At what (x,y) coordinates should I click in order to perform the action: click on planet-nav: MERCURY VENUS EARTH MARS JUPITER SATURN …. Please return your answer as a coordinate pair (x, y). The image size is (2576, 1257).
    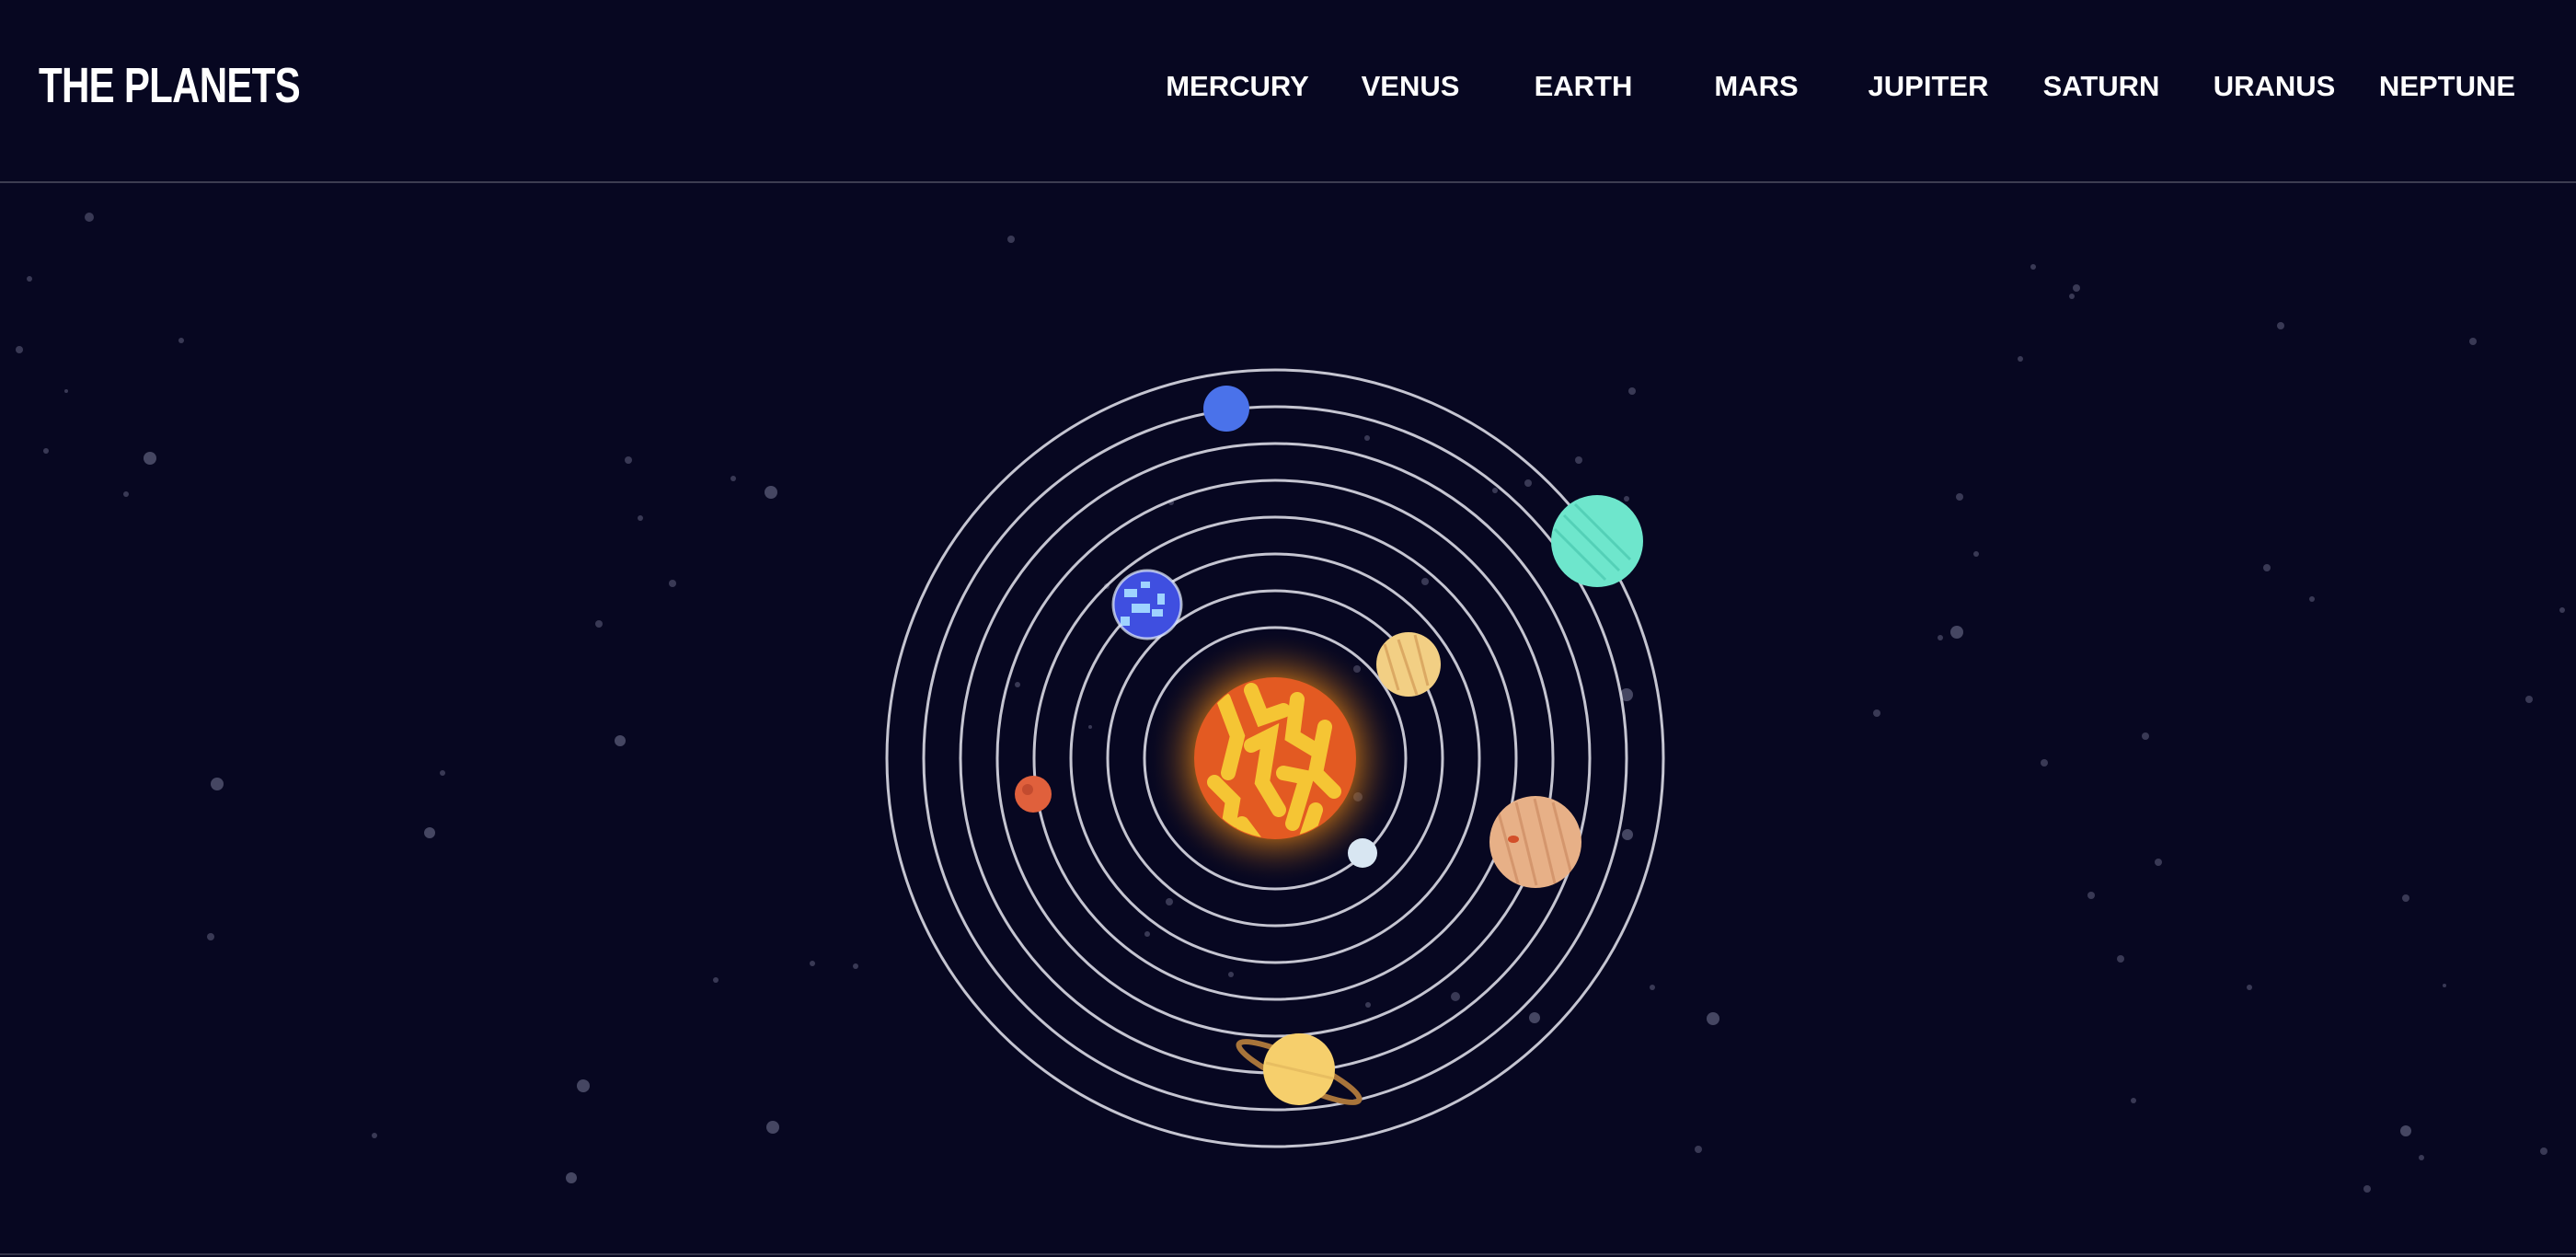
    Looking at the image, I should click on (1288, 91).